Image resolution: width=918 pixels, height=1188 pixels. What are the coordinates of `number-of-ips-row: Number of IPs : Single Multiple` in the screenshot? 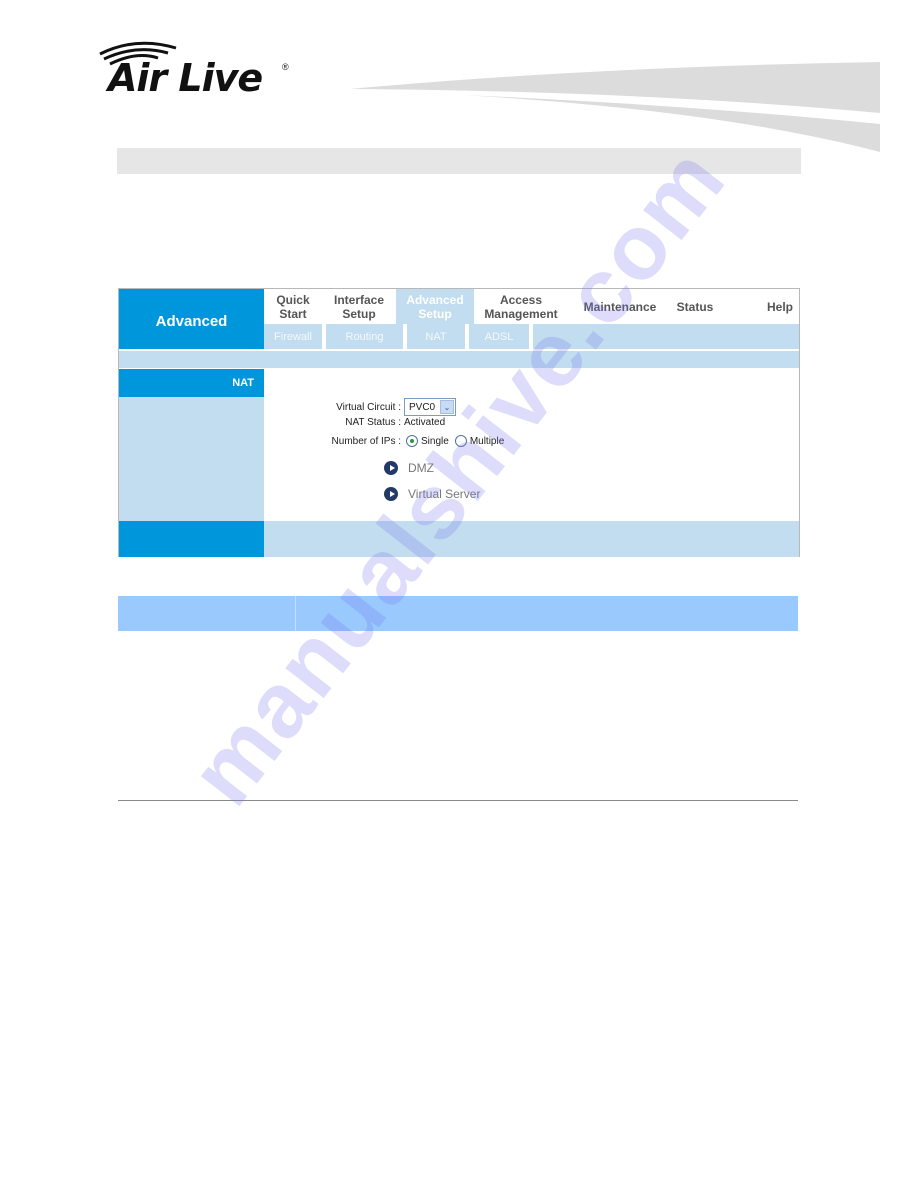 It's located at (384, 441).